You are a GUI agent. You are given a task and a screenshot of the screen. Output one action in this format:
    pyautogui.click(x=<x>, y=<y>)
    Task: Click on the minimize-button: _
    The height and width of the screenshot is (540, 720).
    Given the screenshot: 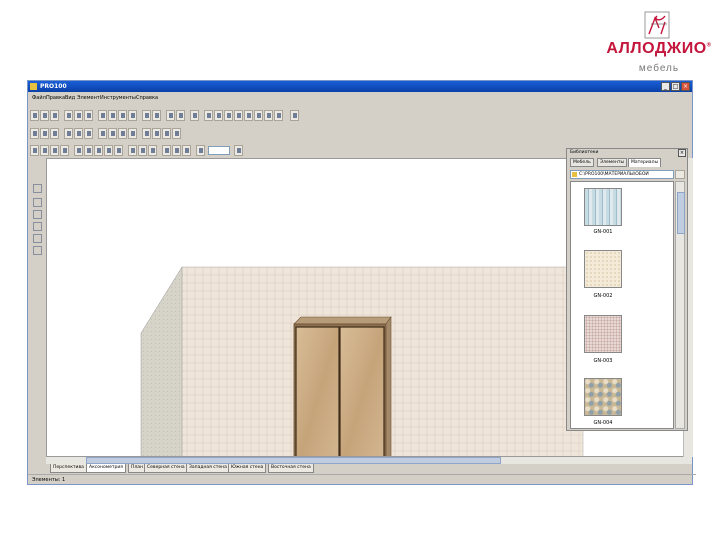 What is the action you would take?
    pyautogui.click(x=665, y=86)
    